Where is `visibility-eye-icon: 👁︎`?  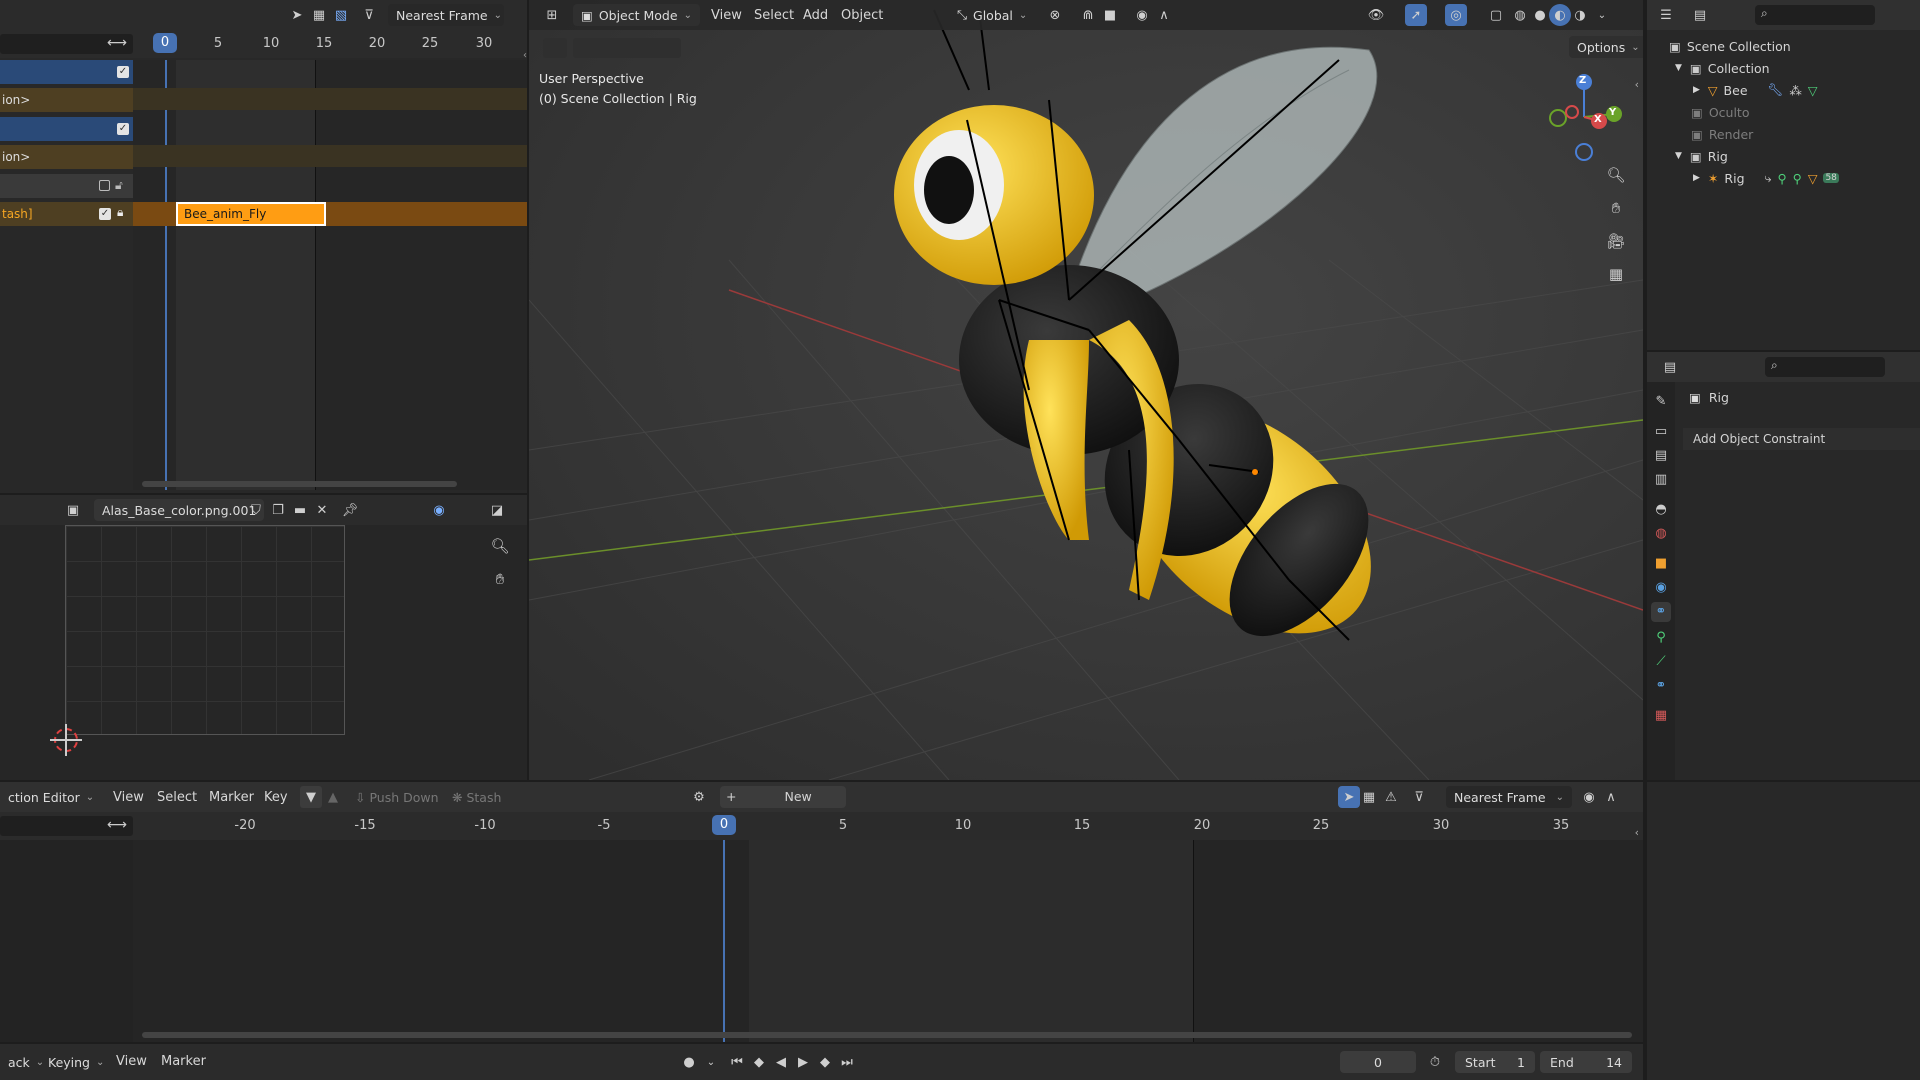 visibility-eye-icon: 👁︎ is located at coordinates (1376, 15).